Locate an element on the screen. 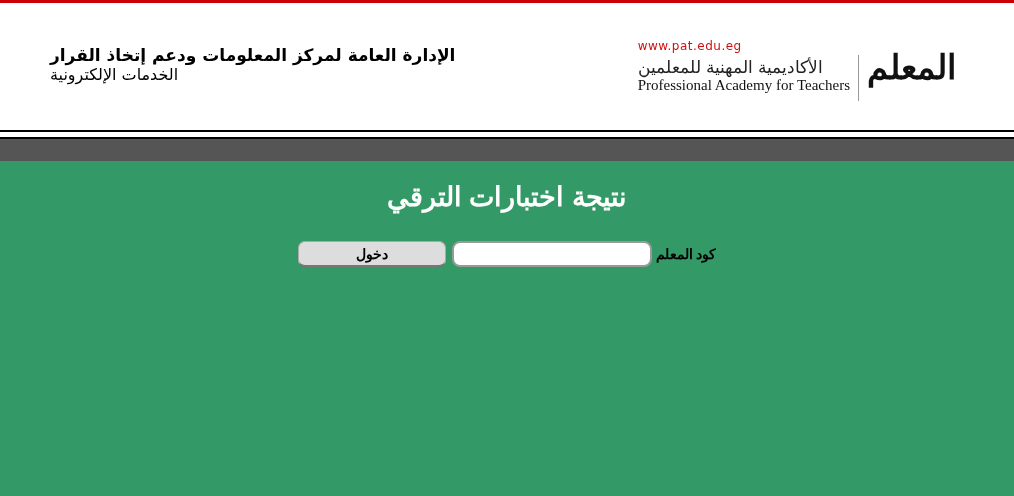  website-link: www.pat.edu.eg is located at coordinates (689, 46).